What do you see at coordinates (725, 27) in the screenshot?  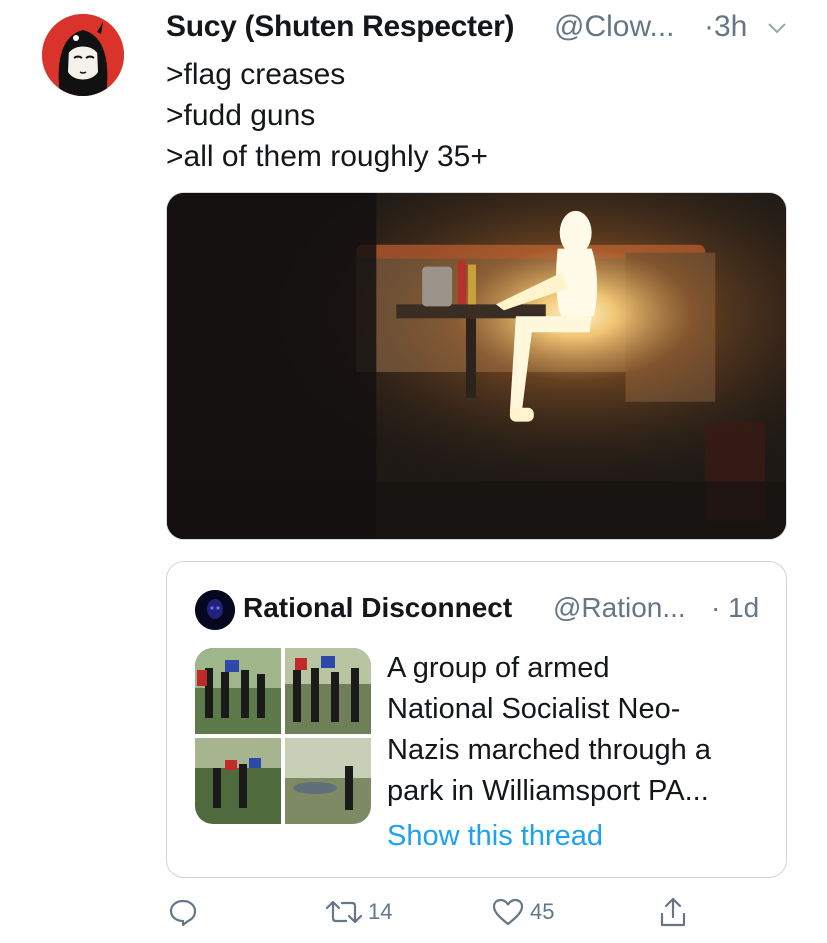 I see `tweet-timestamp: ·3h` at bounding box center [725, 27].